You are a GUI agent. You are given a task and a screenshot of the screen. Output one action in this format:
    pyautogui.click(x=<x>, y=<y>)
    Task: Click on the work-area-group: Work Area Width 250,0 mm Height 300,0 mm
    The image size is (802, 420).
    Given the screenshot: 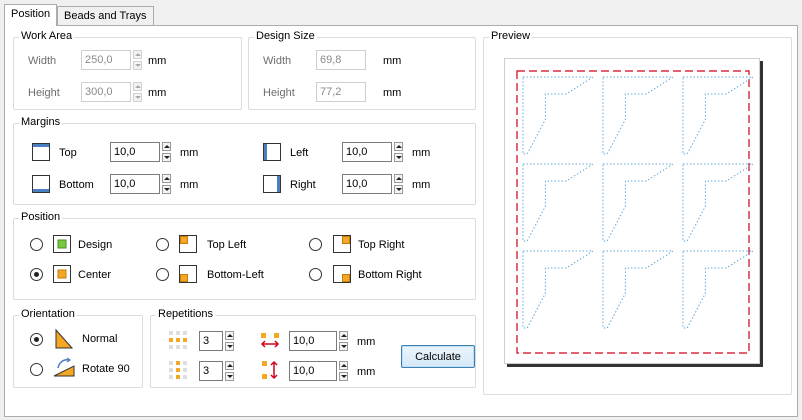 What is the action you would take?
    pyautogui.click(x=127, y=70)
    